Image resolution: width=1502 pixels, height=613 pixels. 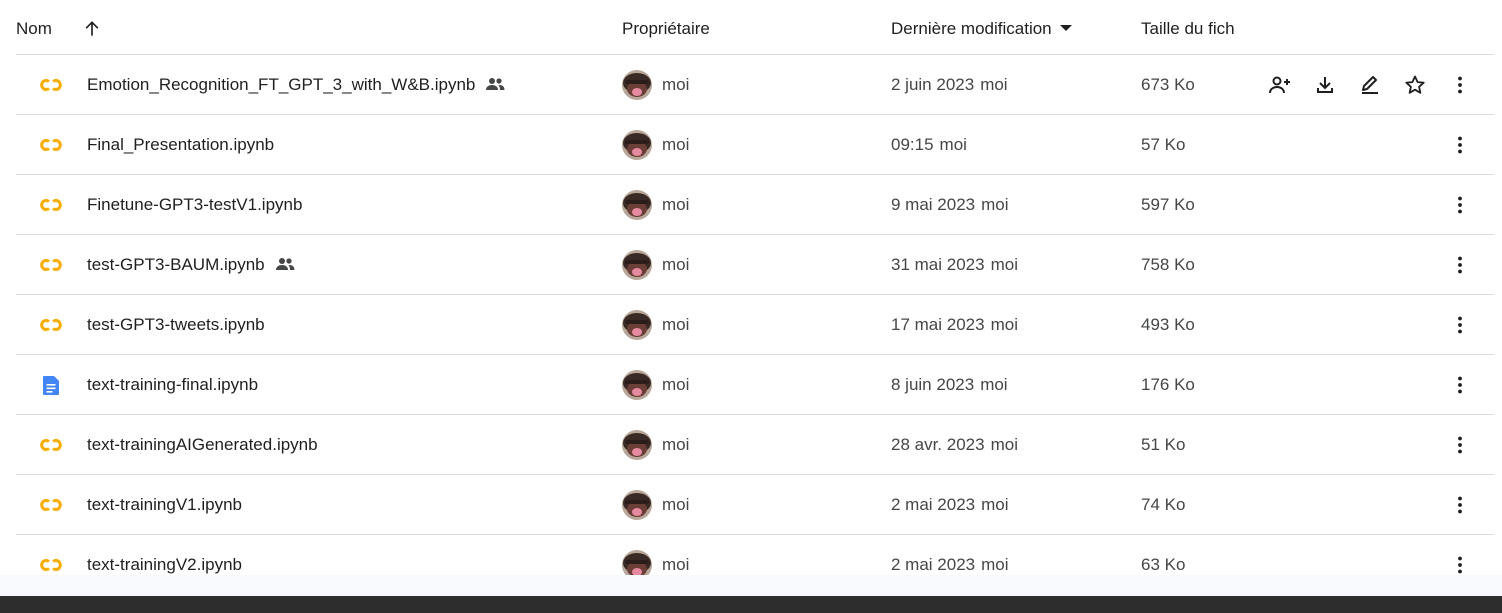 What do you see at coordinates (1415, 85) in the screenshot?
I see `star-button` at bounding box center [1415, 85].